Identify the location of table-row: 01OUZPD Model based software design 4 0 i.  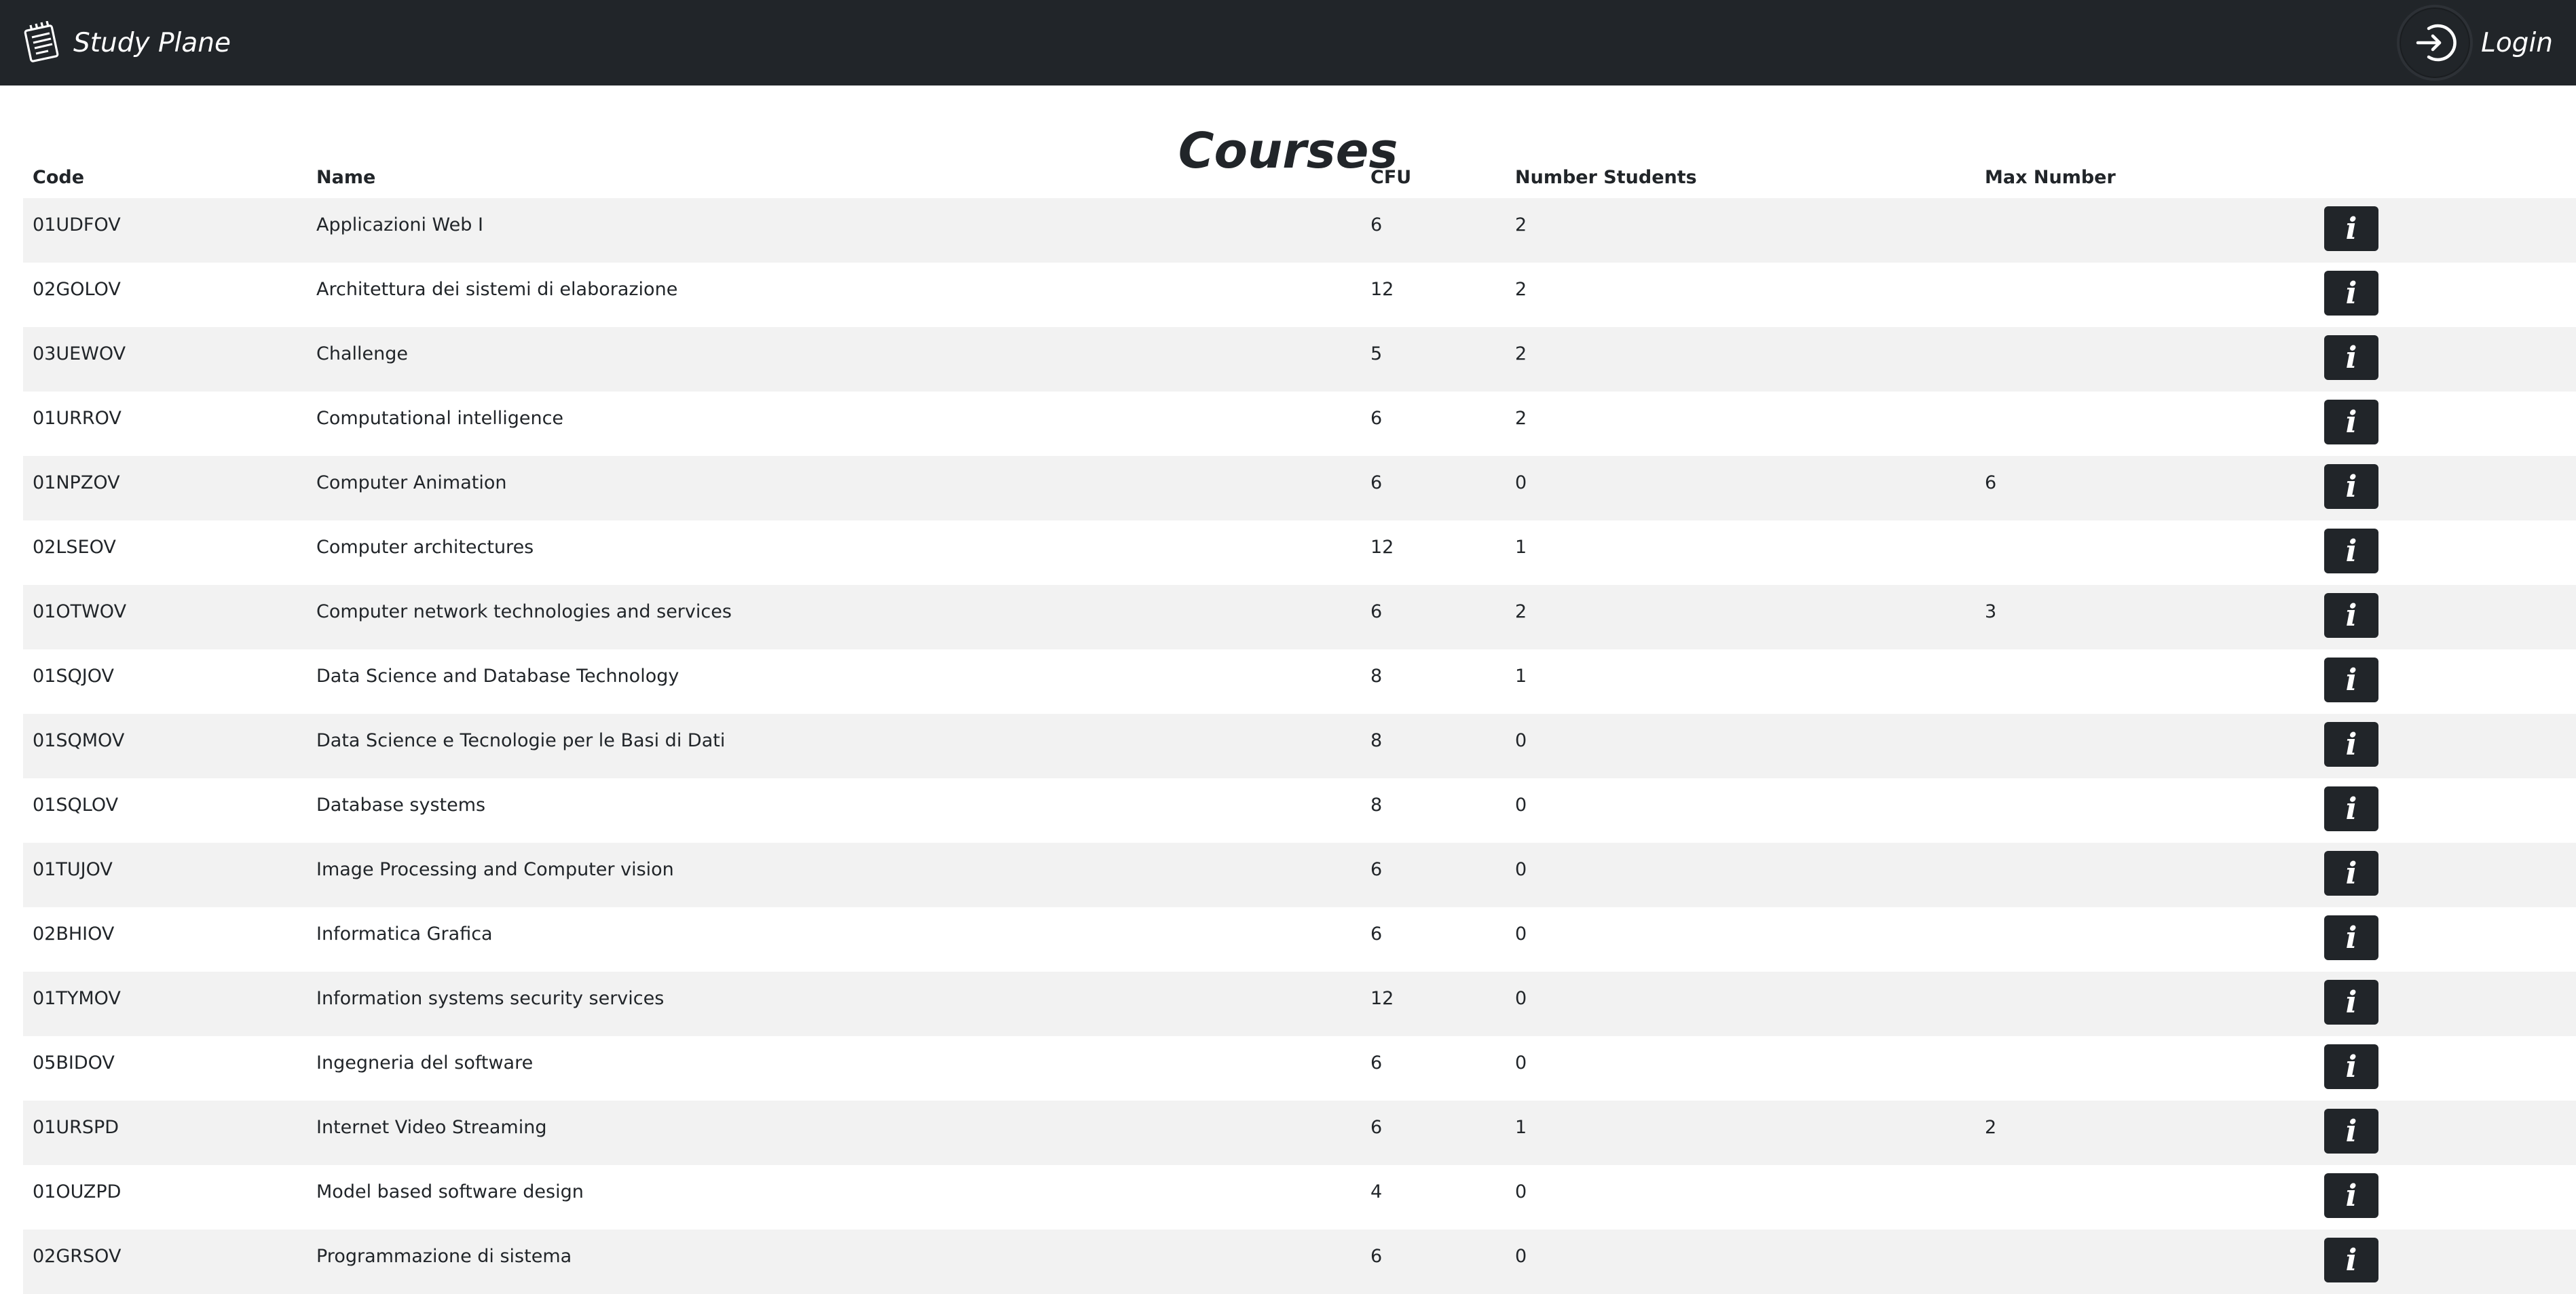
(1300, 1197).